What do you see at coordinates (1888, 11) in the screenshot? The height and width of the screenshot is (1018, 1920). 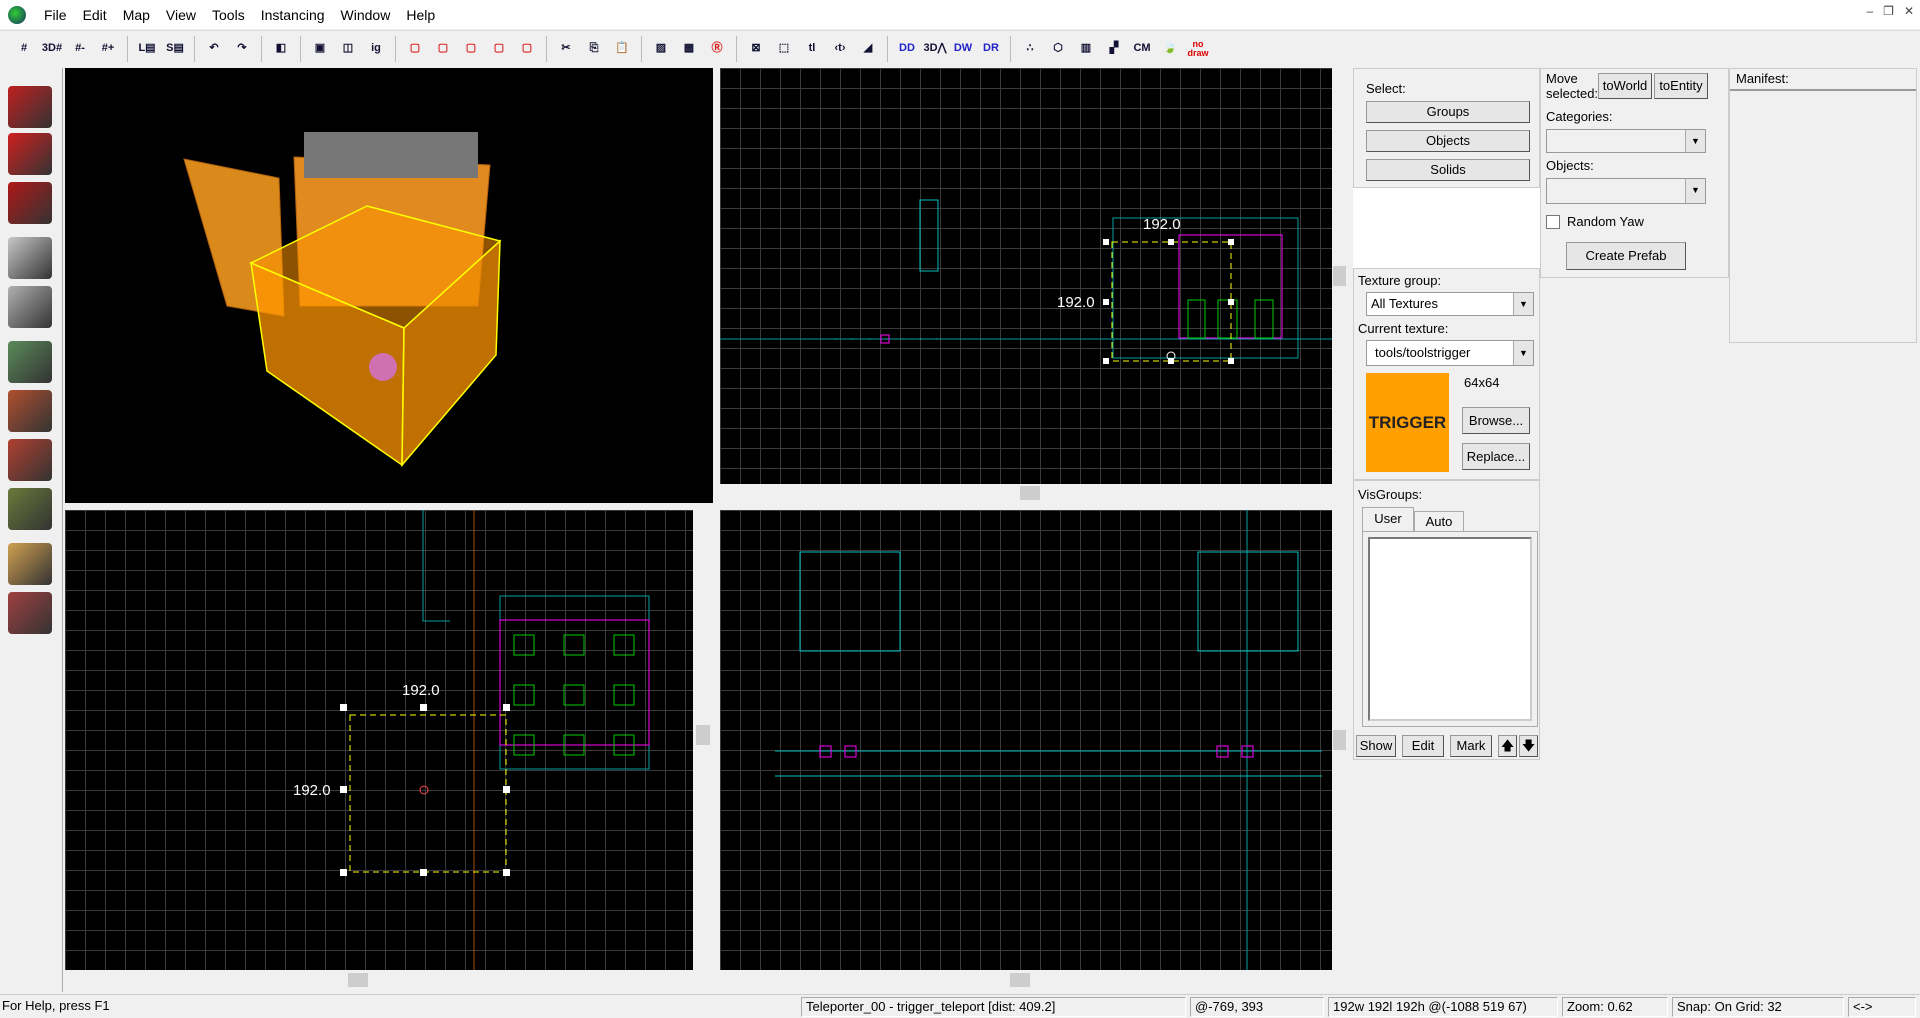 I see `restore-button: ❐` at bounding box center [1888, 11].